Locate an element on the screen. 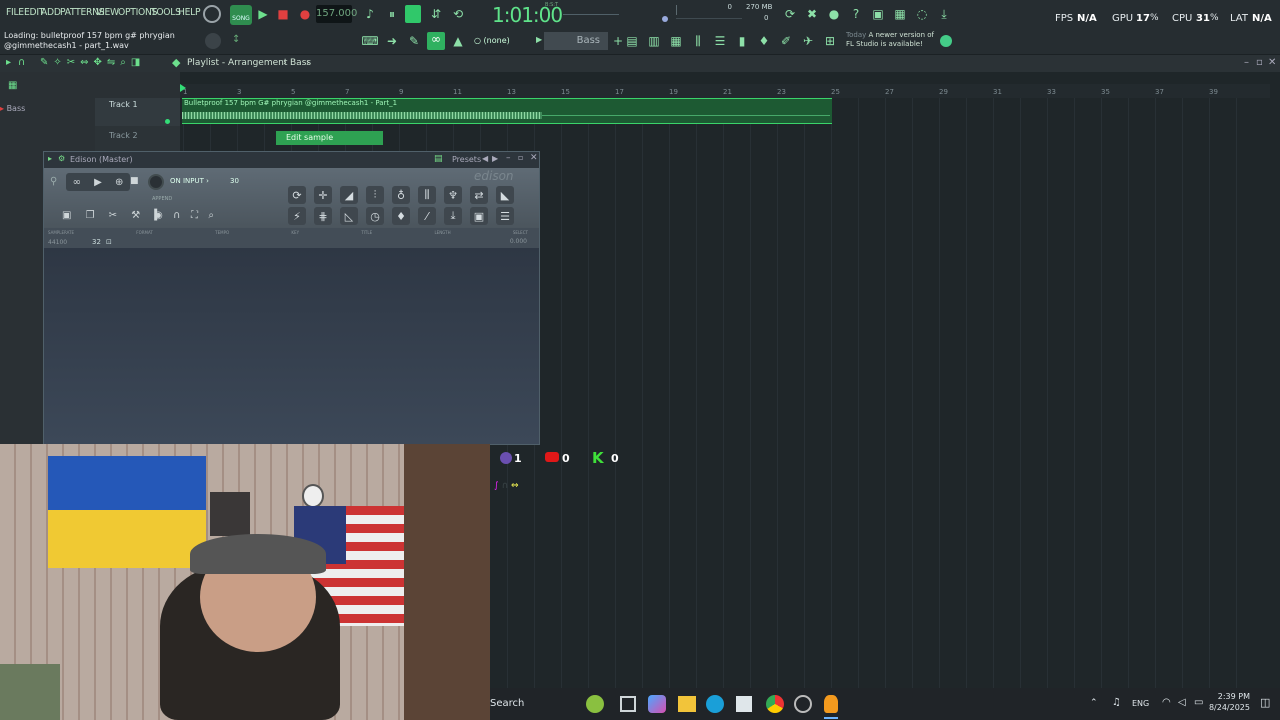 The width and height of the screenshot is (1280, 720). edison-close-icon: ✕ is located at coordinates (534, 158).